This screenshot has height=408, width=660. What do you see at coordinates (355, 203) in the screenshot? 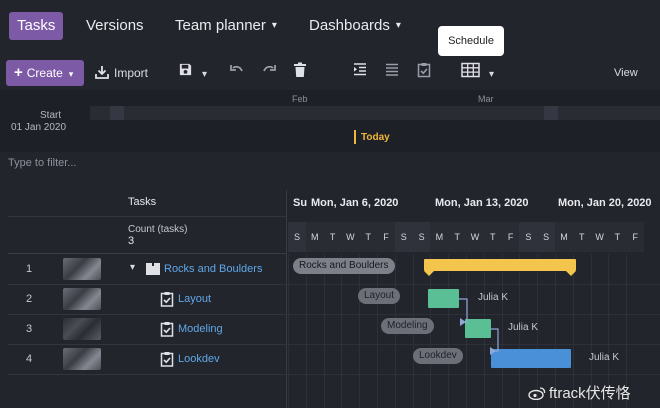
I see `week-label: Mon, Jan 6, 2020` at bounding box center [355, 203].